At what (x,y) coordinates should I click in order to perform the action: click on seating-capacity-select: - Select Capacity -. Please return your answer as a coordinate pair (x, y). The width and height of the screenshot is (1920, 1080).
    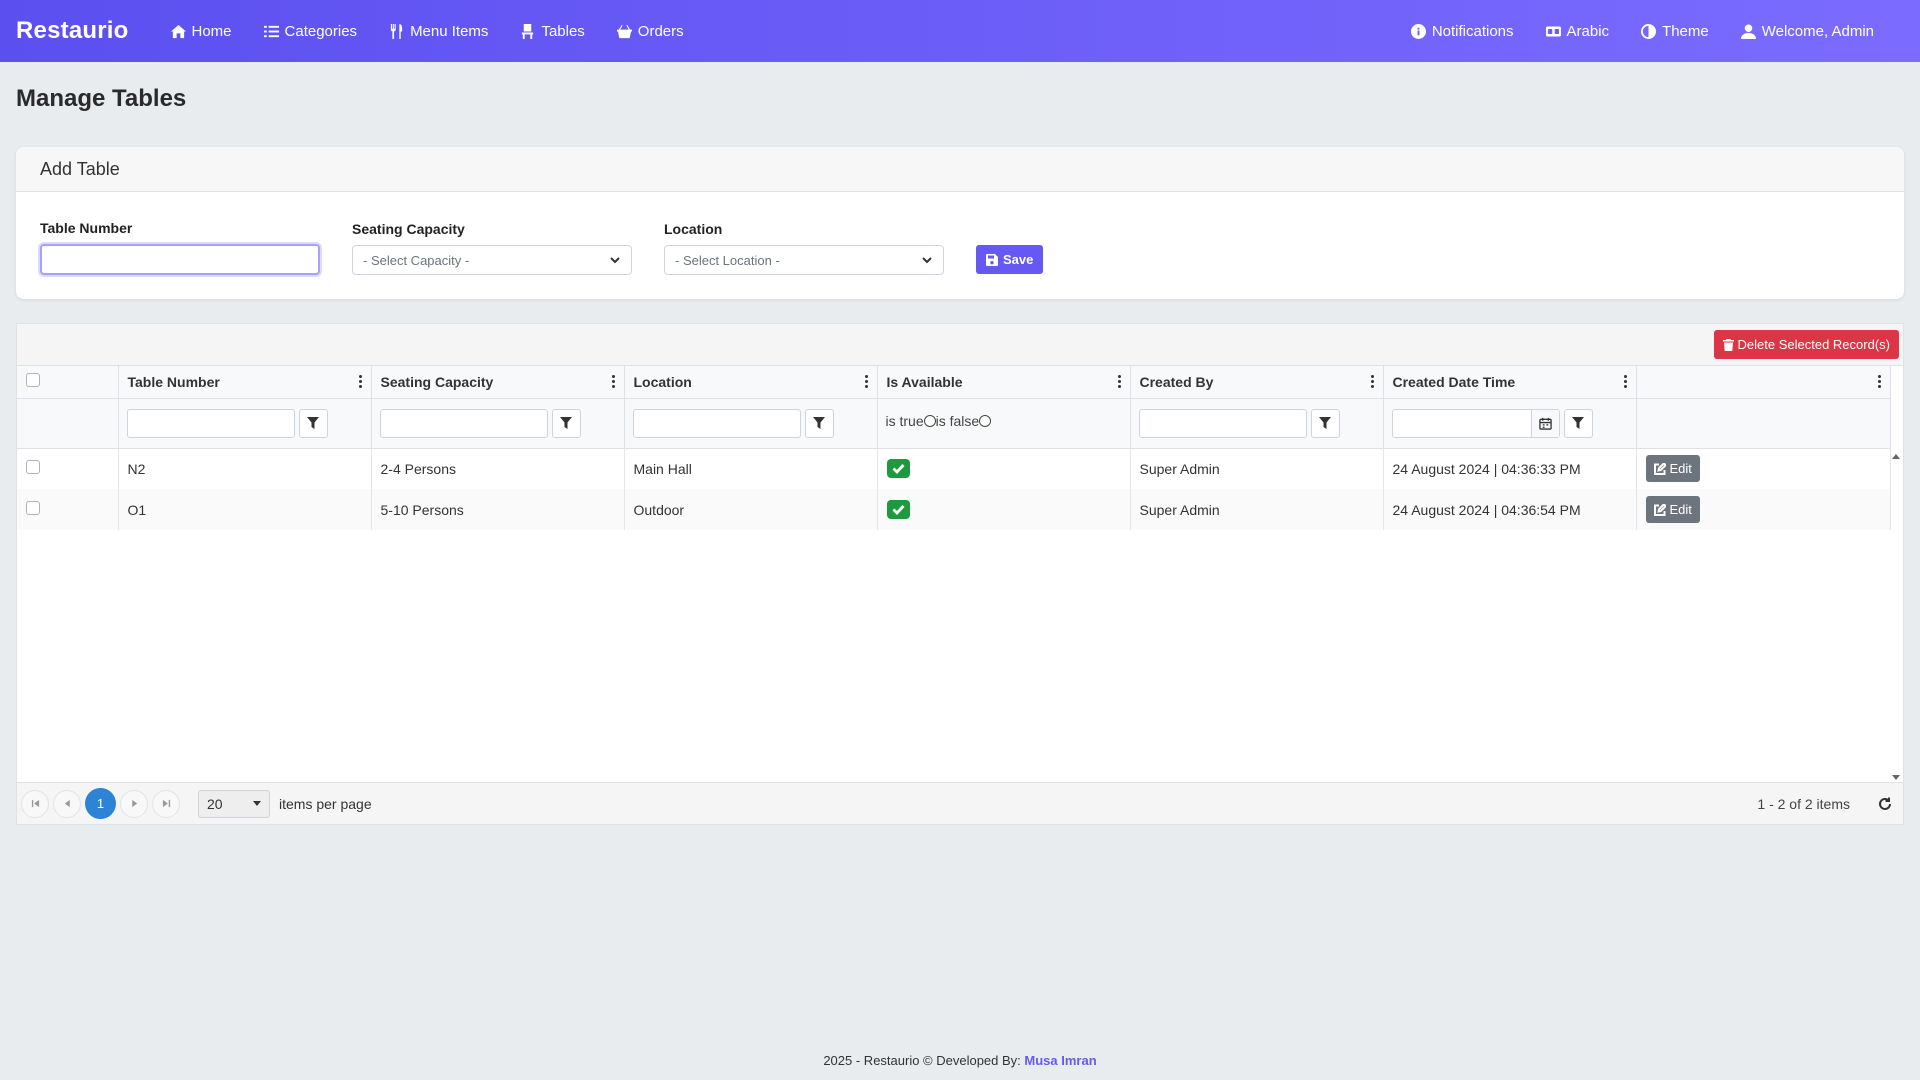
    Looking at the image, I should click on (492, 260).